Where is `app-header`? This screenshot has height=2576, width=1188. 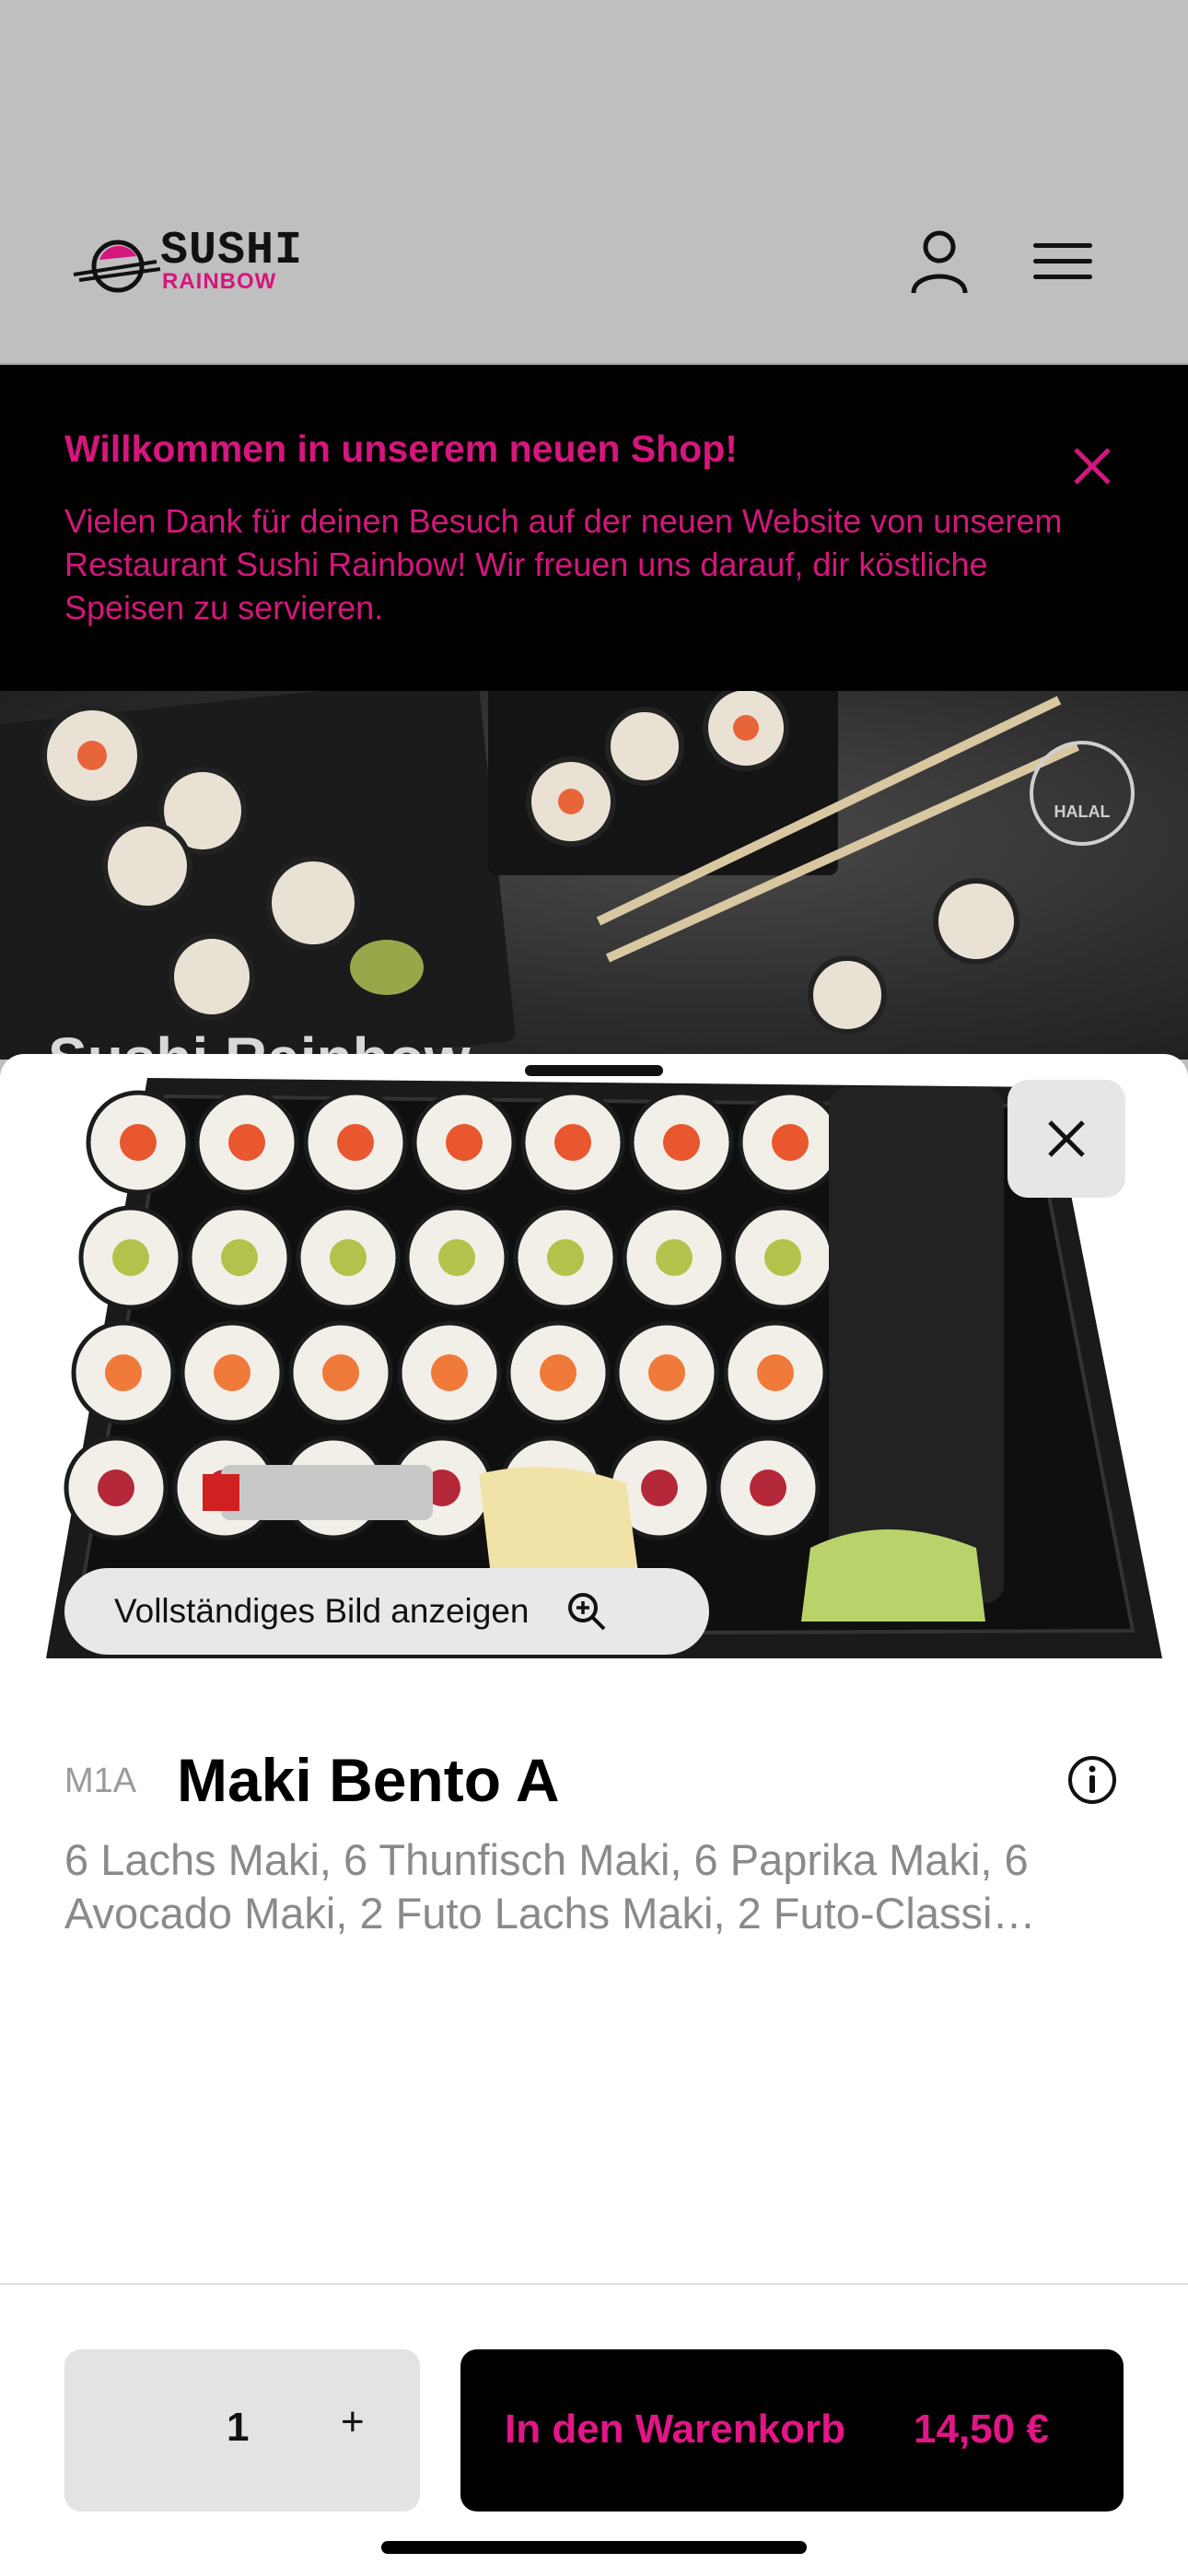
app-header is located at coordinates (594, 182).